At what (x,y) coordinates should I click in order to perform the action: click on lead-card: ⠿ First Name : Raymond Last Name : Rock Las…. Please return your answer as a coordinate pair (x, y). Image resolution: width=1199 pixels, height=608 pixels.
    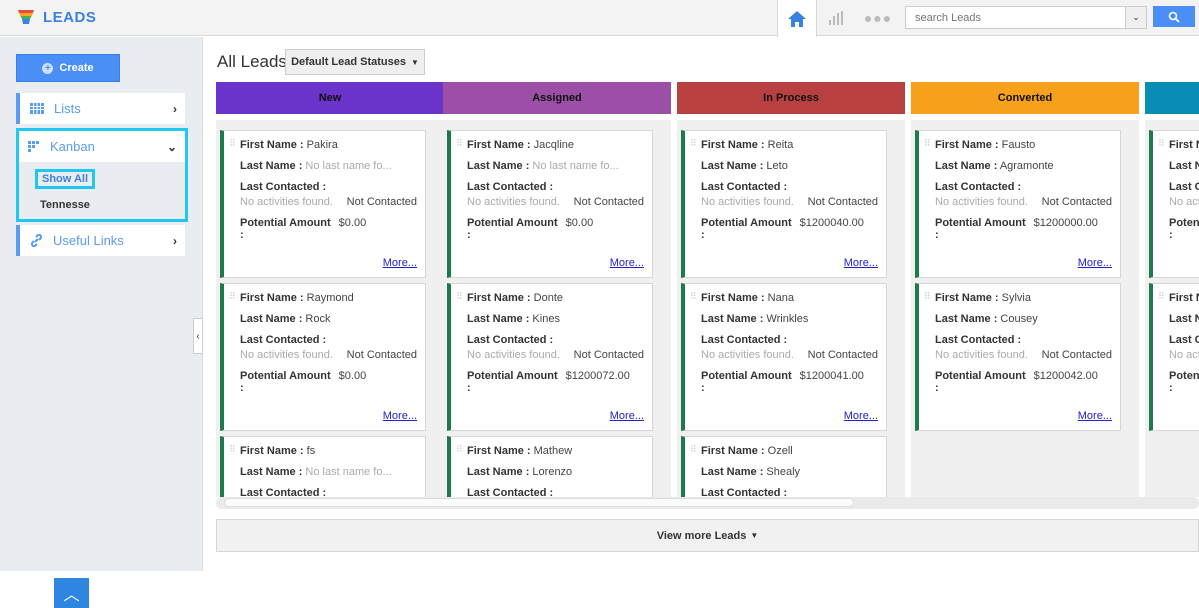
    Looking at the image, I should click on (323, 357).